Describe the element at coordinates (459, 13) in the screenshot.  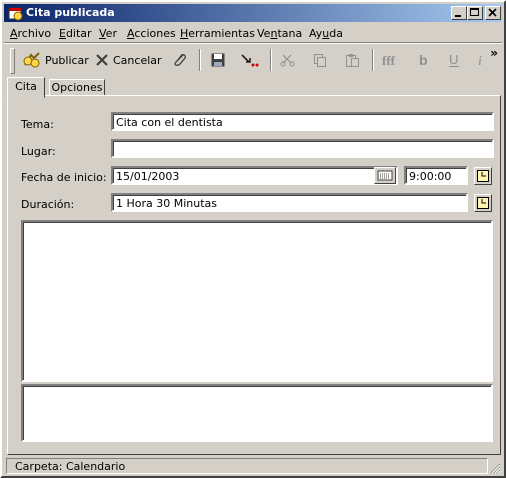
I see `minimize-button` at that location.